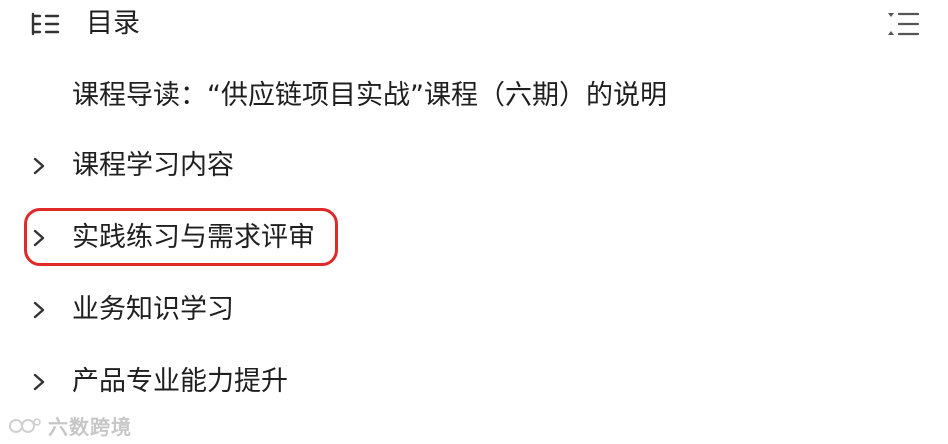 The width and height of the screenshot is (948, 444). I want to click on watermark-text: 六数跨境, so click(90, 426).